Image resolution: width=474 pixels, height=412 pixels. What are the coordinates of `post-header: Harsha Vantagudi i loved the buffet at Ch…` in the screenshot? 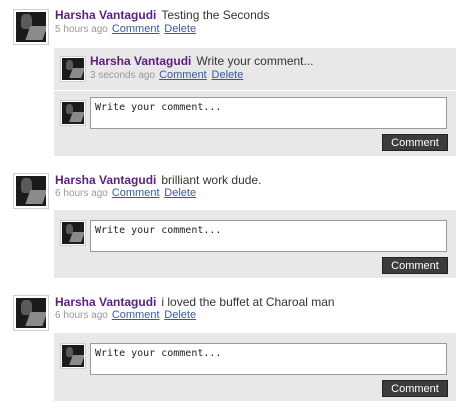 It's located at (195, 302).